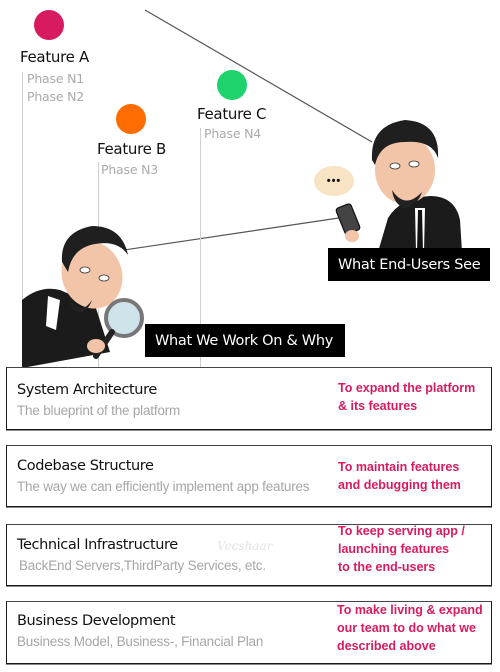  What do you see at coordinates (399, 476) in the screenshot?
I see `layer-reason: To maintain features and debugging them` at bounding box center [399, 476].